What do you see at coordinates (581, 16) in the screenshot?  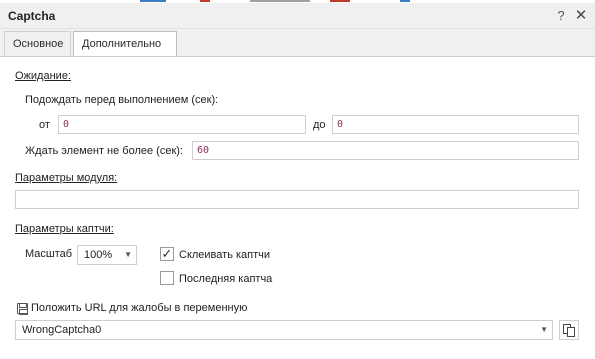 I see `close-icon: ✕` at bounding box center [581, 16].